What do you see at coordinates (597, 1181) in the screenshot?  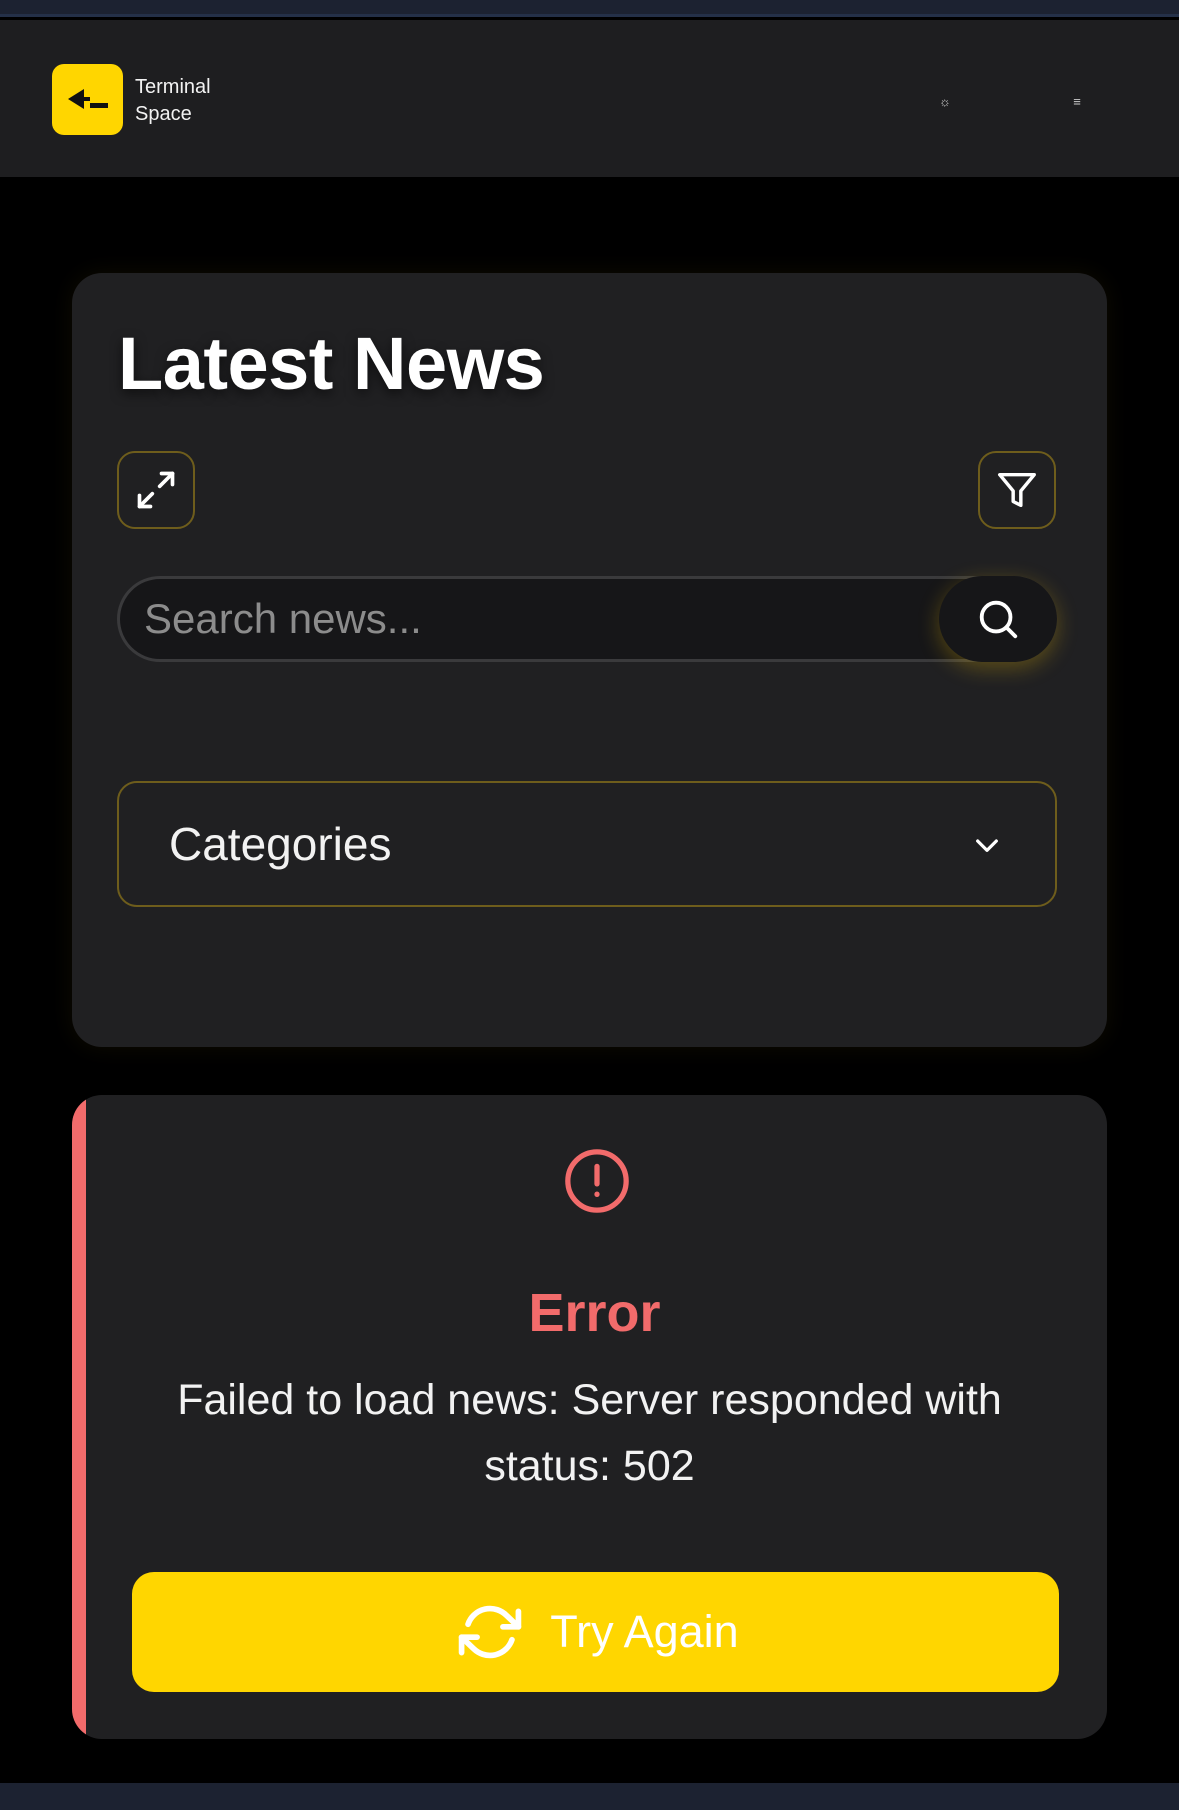 I see `alert-circle-icon` at bounding box center [597, 1181].